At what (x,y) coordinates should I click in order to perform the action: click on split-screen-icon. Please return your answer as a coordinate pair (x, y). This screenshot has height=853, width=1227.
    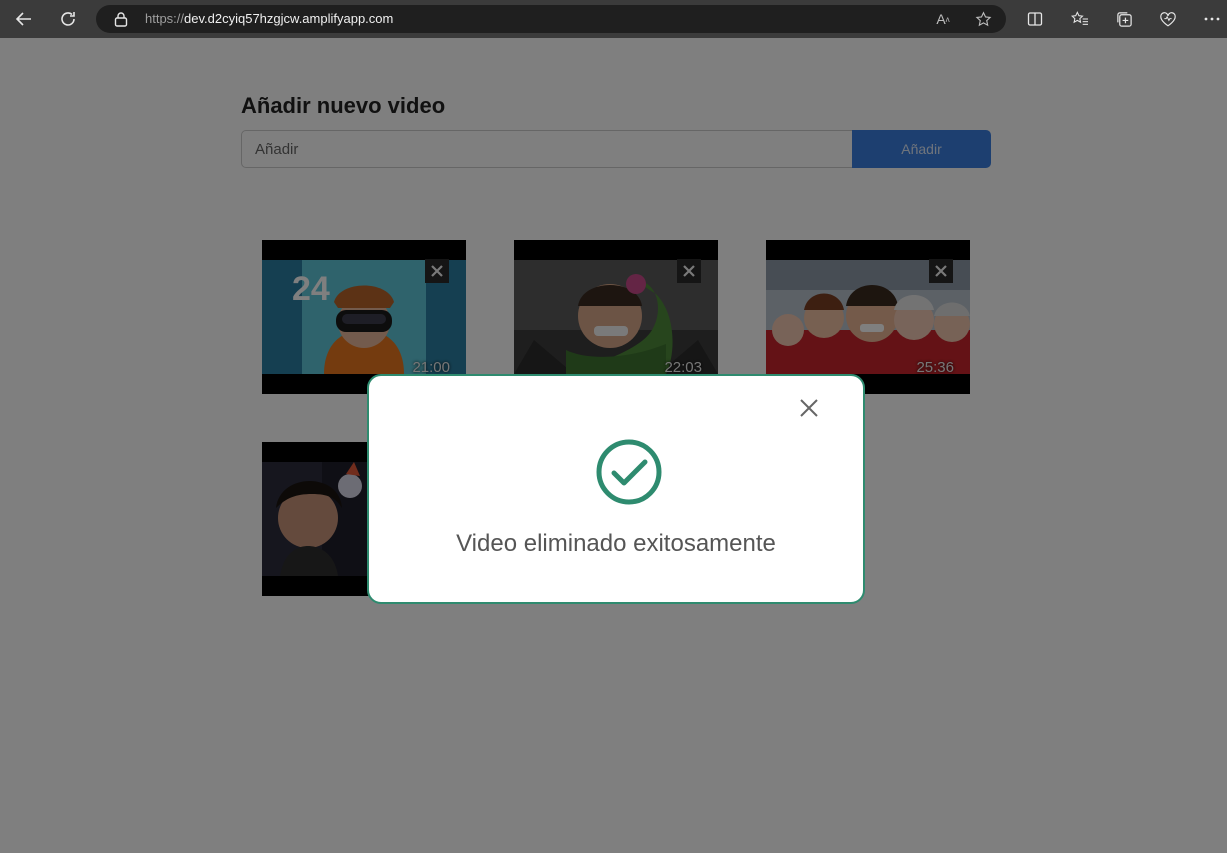
    Looking at the image, I should click on (1035, 19).